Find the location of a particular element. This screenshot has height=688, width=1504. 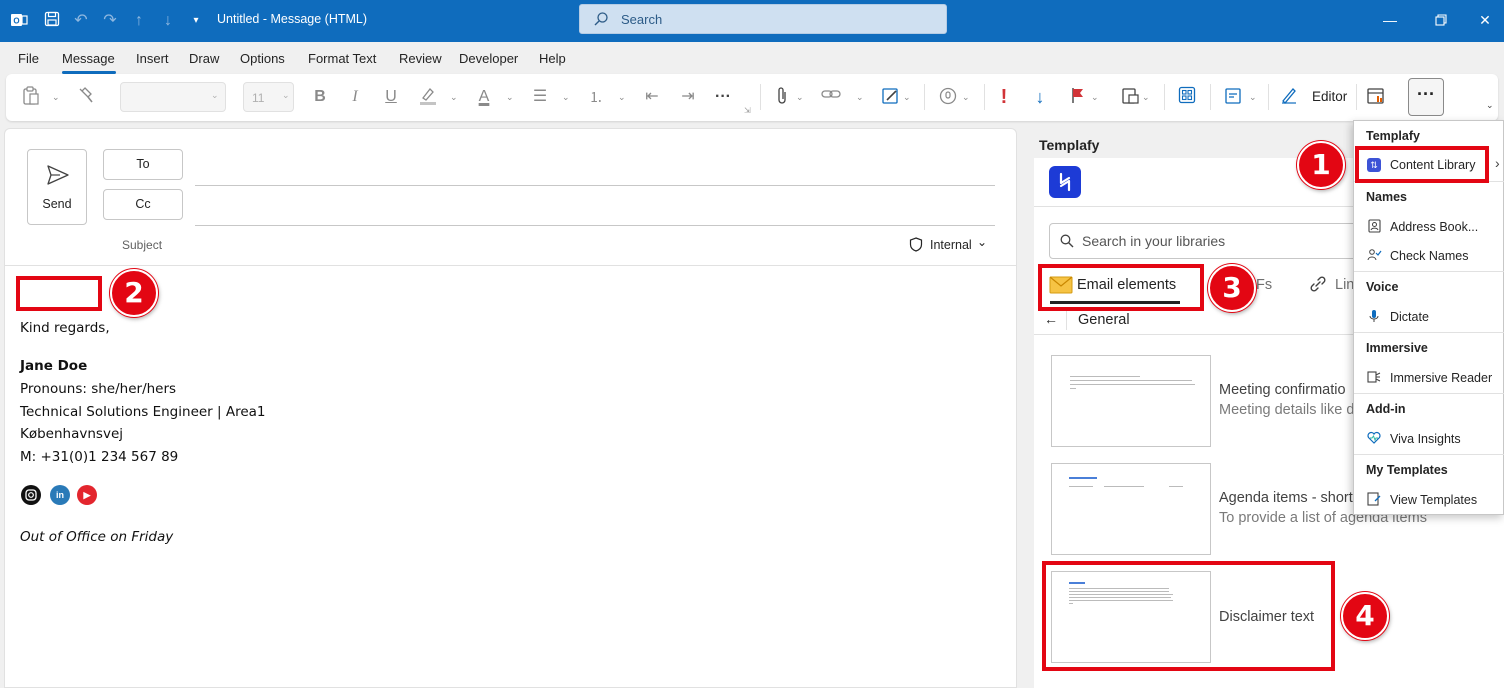

editor-label: Editor is located at coordinates (1329, 96).